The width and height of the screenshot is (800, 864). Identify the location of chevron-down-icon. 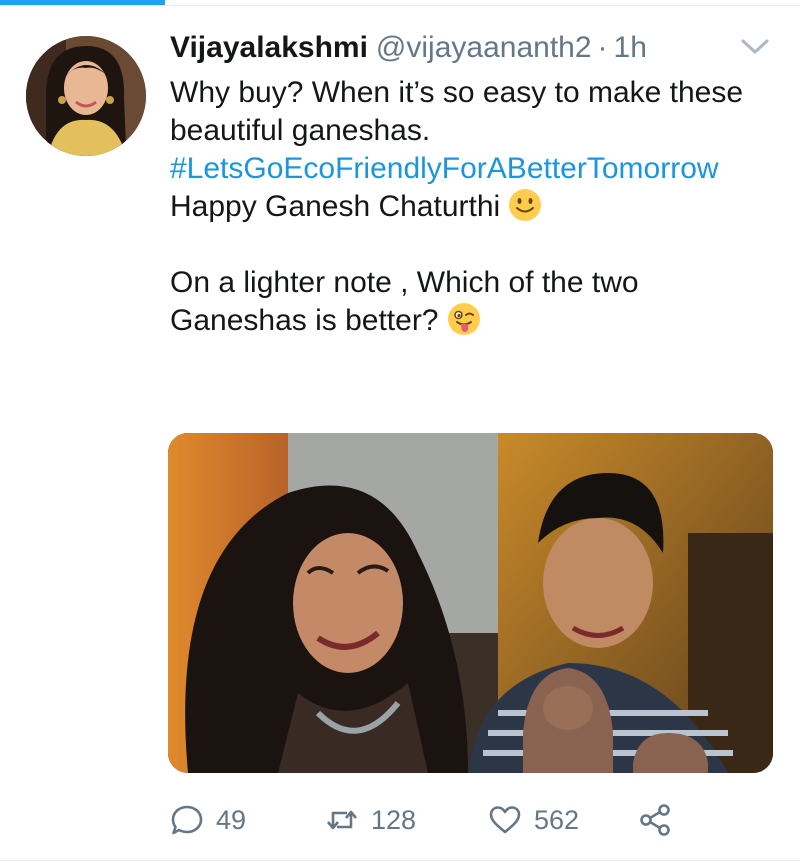
(755, 47).